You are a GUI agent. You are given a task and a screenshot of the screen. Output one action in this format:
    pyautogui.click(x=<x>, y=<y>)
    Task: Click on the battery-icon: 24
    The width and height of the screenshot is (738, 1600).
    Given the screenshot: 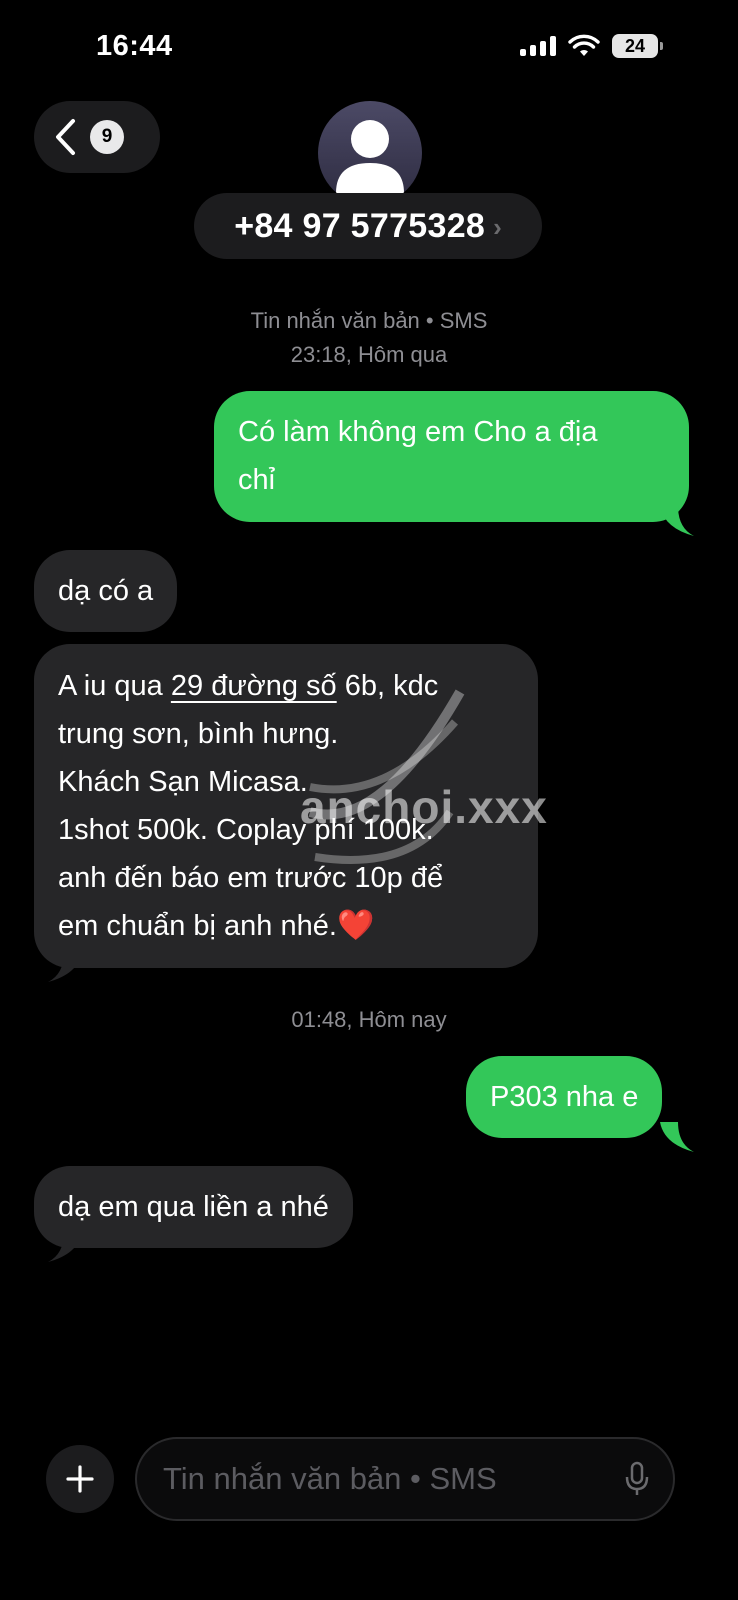 What is the action you would take?
    pyautogui.click(x=637, y=46)
    